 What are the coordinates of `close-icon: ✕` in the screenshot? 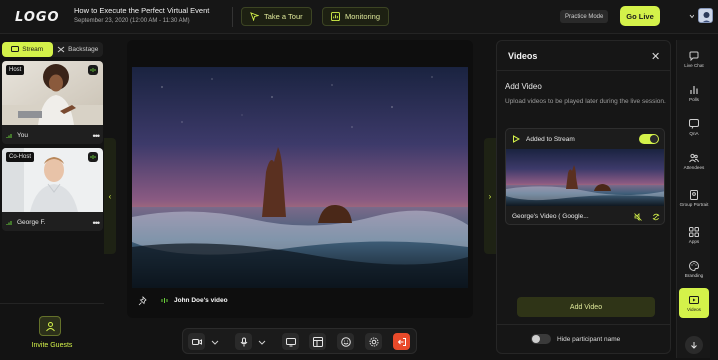 It's located at (655, 56).